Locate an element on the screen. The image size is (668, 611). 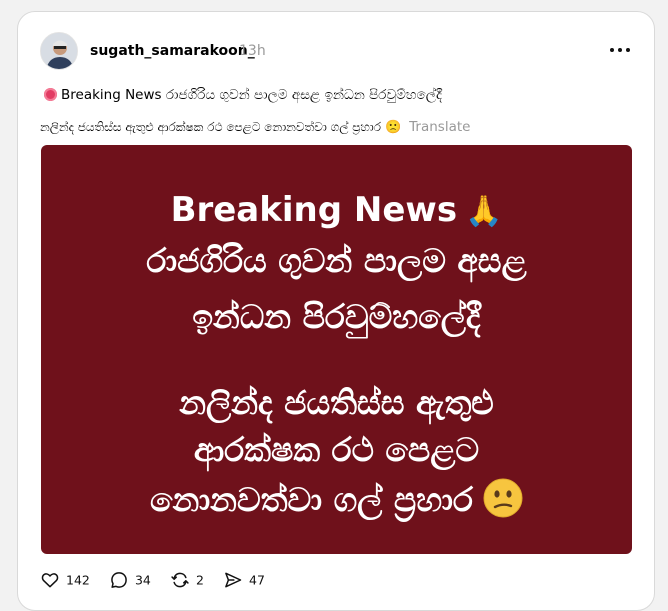
image-text-line-6-text: නොනවත්වා ගල් ප්‍රහාර is located at coordinates (311, 499).